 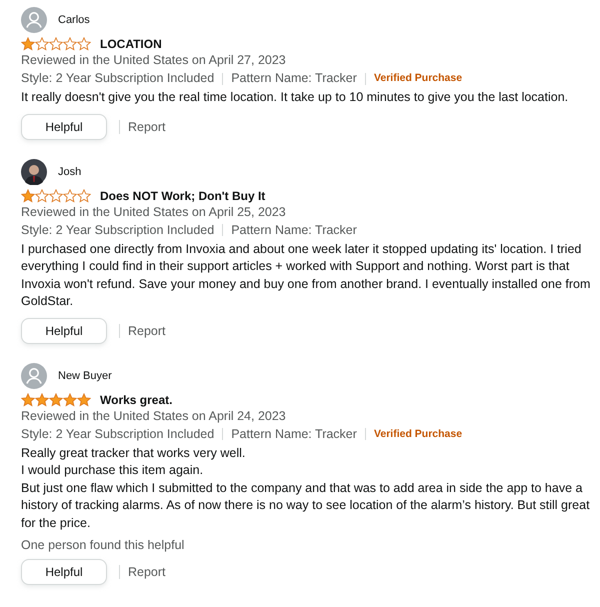 What do you see at coordinates (74, 20) in the screenshot?
I see `reviewer-name: Carlos` at bounding box center [74, 20].